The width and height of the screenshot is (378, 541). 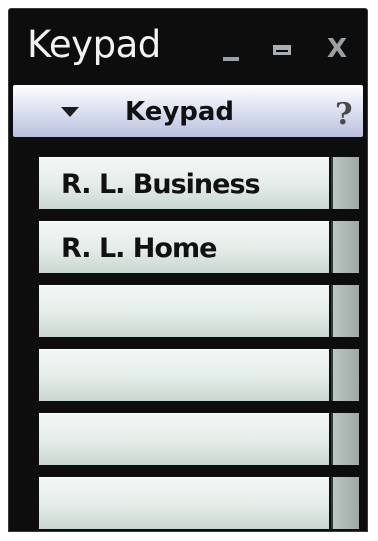 I want to click on entry-label: R. L. Home, so click(x=139, y=248).